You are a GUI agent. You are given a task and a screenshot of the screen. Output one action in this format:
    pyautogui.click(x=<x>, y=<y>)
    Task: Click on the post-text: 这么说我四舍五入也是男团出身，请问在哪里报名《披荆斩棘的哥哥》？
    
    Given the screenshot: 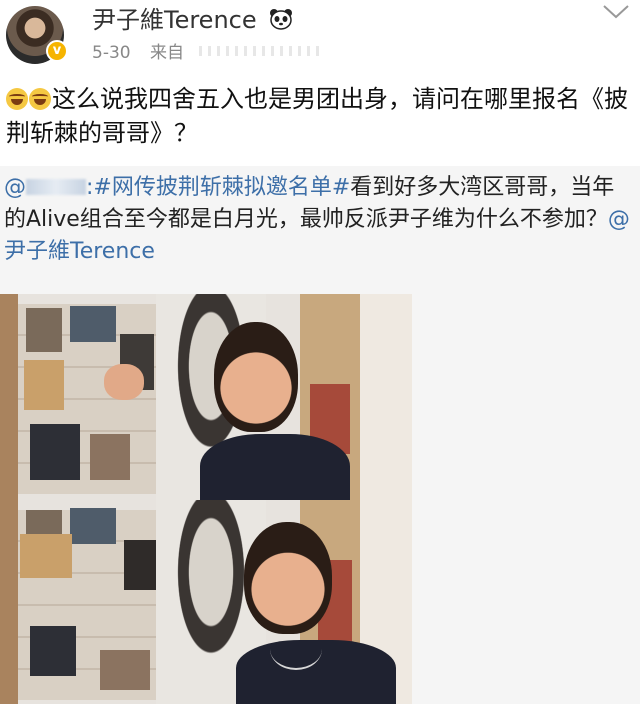 What is the action you would take?
    pyautogui.click(x=317, y=116)
    